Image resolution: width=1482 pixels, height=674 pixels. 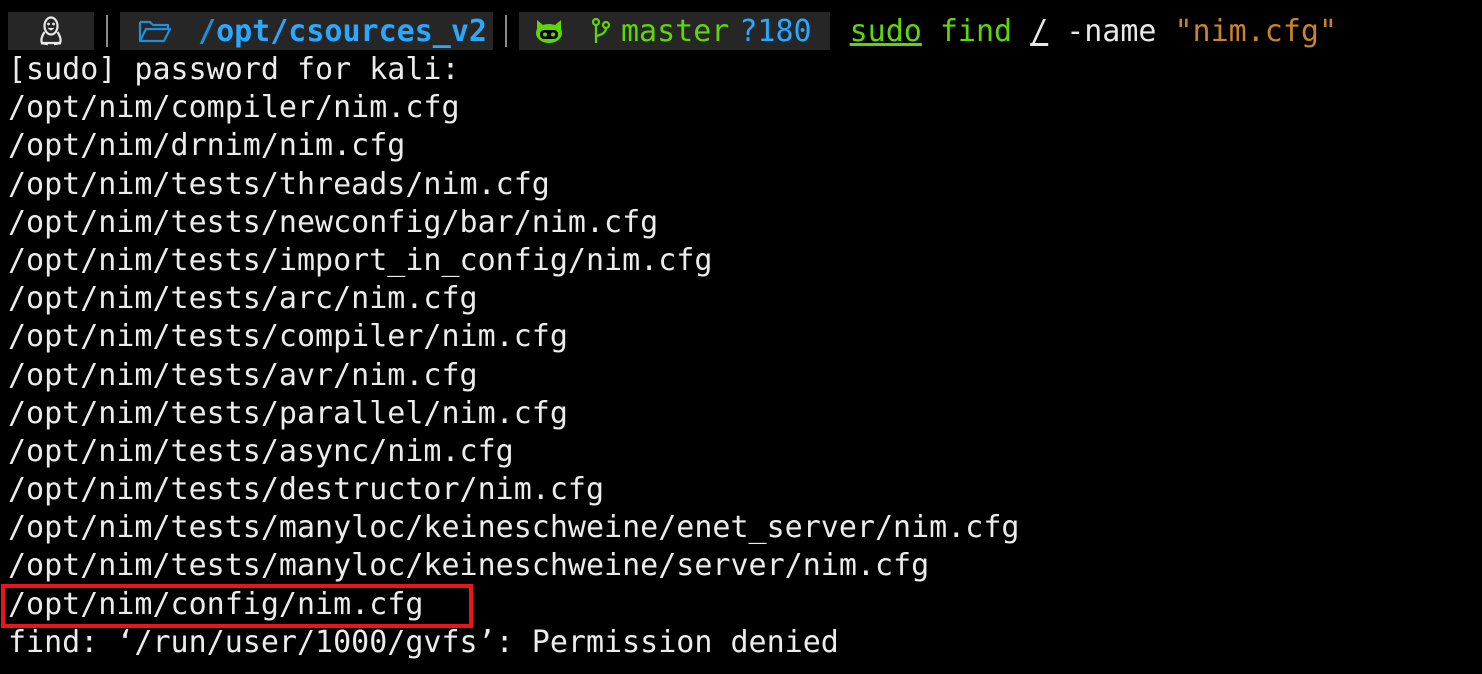 I want to click on command-line: sudo find / -name "nim.cfg", so click(x=1083, y=31).